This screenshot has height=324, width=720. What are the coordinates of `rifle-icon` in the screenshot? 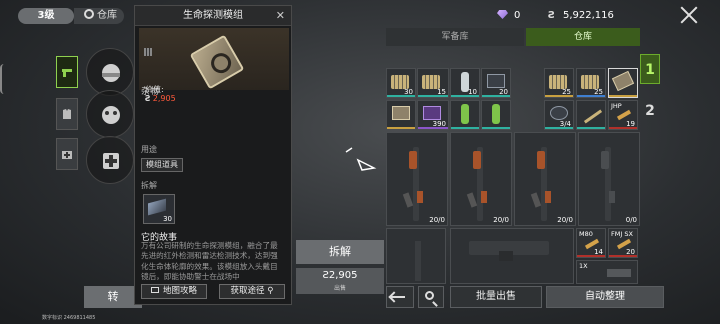 It's located at (608, 184).